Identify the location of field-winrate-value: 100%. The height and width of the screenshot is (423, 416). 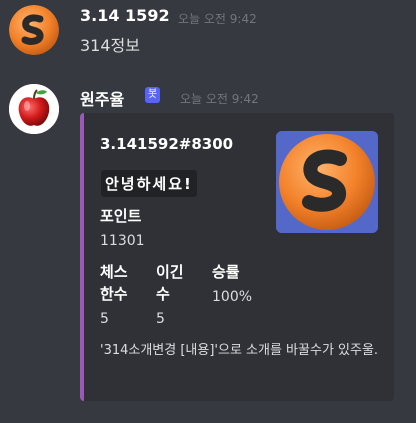
(232, 297).